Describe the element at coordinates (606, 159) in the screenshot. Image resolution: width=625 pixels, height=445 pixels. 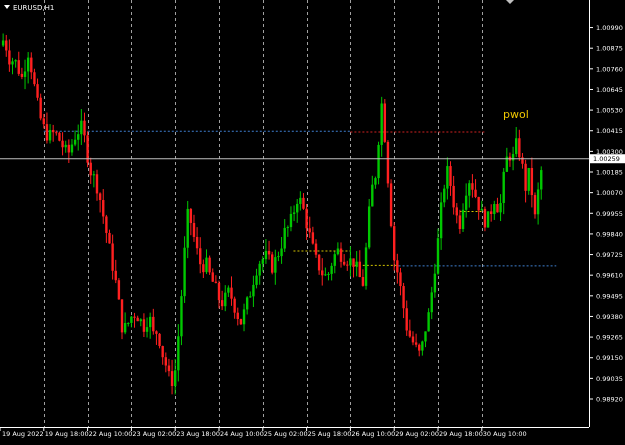
I see `current-price-label: 1.00259` at that location.